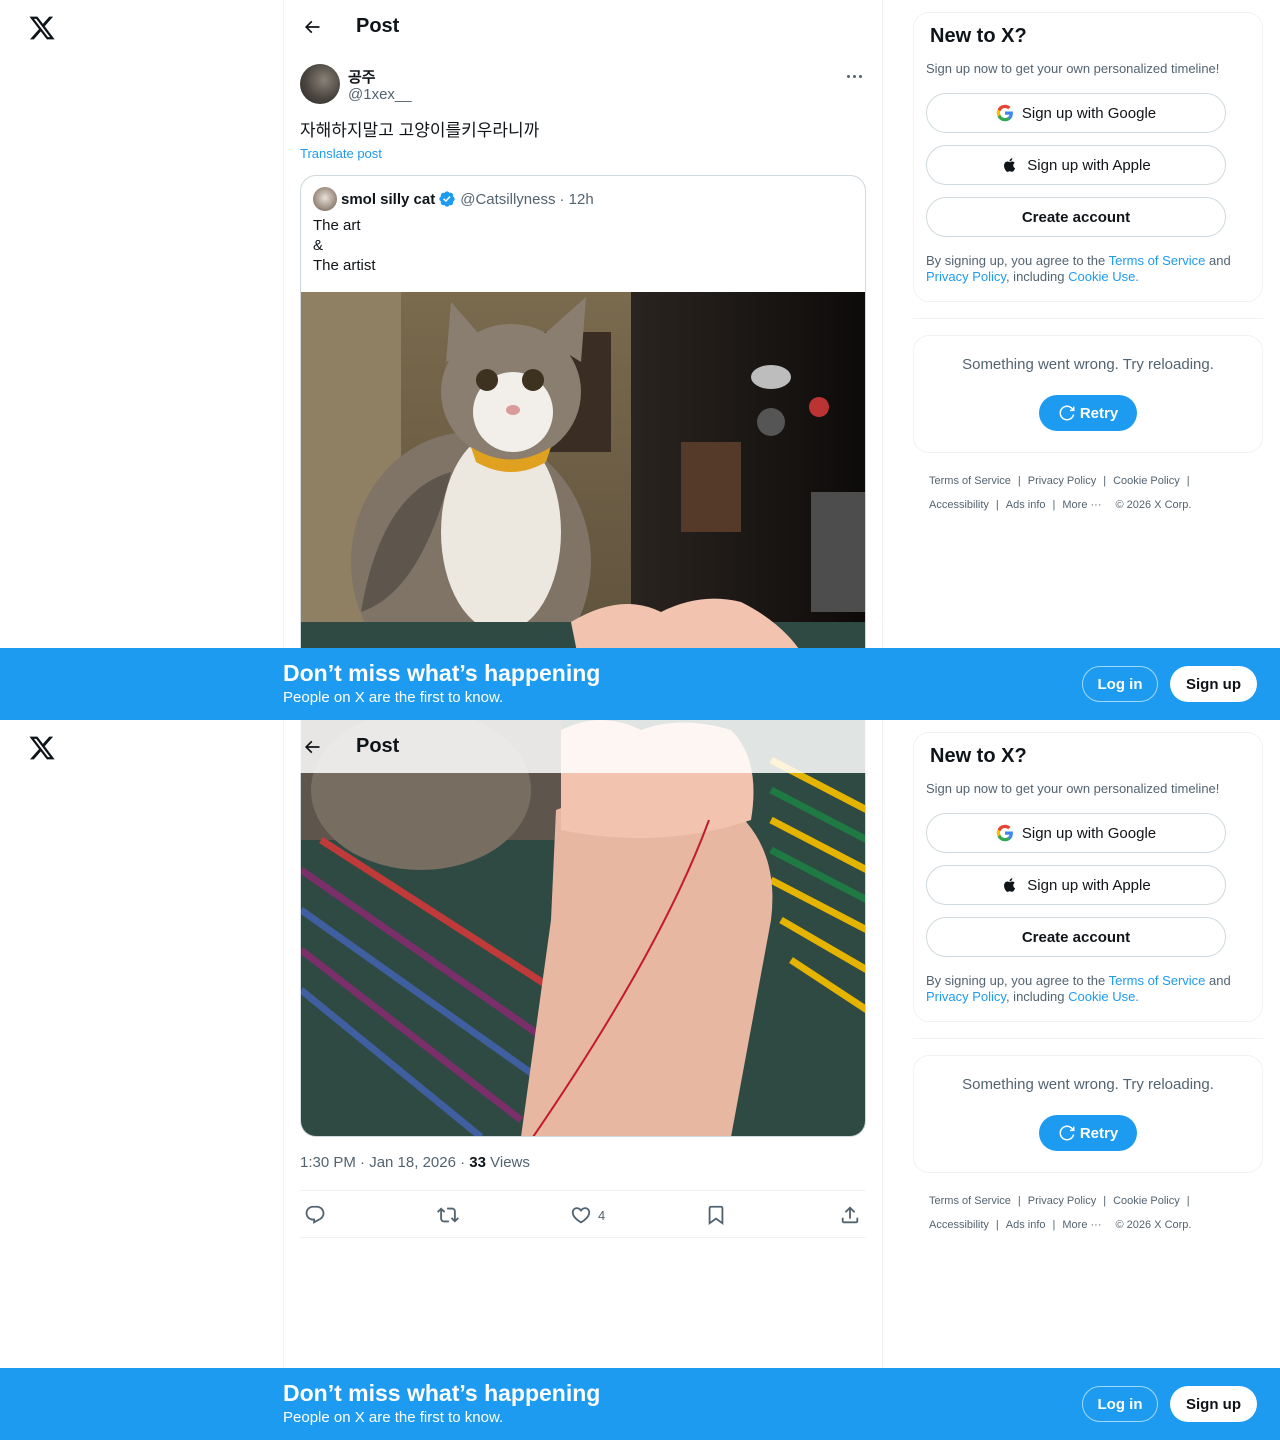 Image resolution: width=1280 pixels, height=1440 pixels. I want to click on quoted-author-handle: @Catsillyness, so click(508, 199).